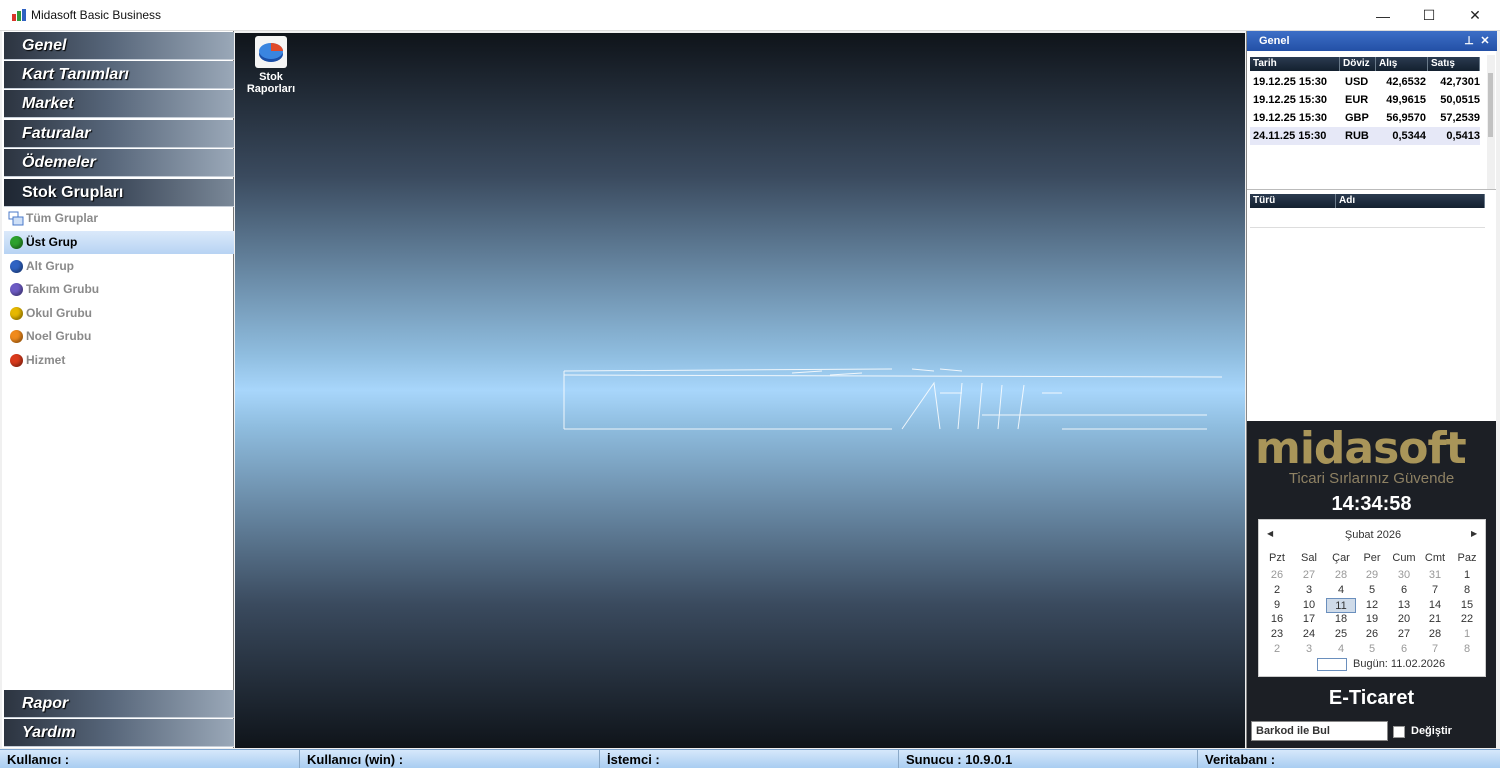 The width and height of the screenshot is (1500, 768). I want to click on calendar-day: 13, so click(1404, 605).